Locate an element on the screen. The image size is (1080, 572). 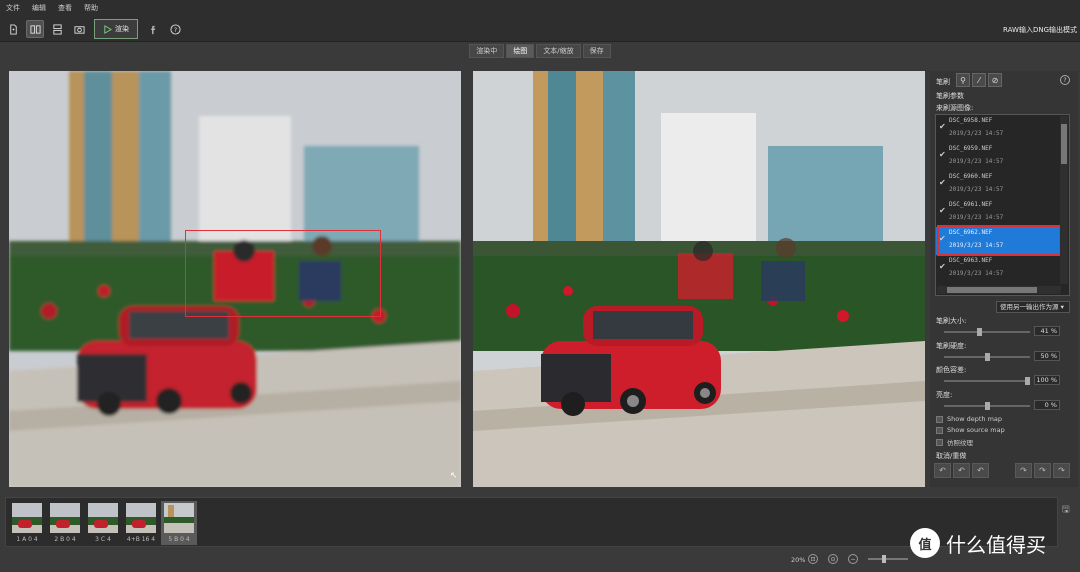
brightness-slider is located at coordinates (987, 406).